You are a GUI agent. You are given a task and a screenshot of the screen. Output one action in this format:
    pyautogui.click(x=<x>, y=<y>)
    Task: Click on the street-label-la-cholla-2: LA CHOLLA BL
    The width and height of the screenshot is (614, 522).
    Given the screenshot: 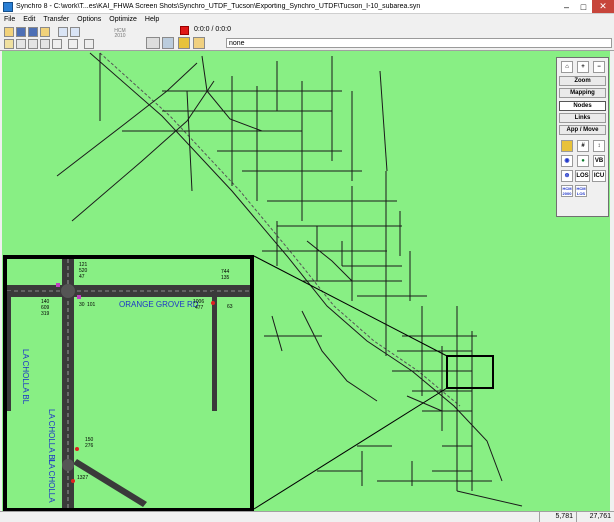 What is the action you would take?
    pyautogui.click(x=51, y=437)
    